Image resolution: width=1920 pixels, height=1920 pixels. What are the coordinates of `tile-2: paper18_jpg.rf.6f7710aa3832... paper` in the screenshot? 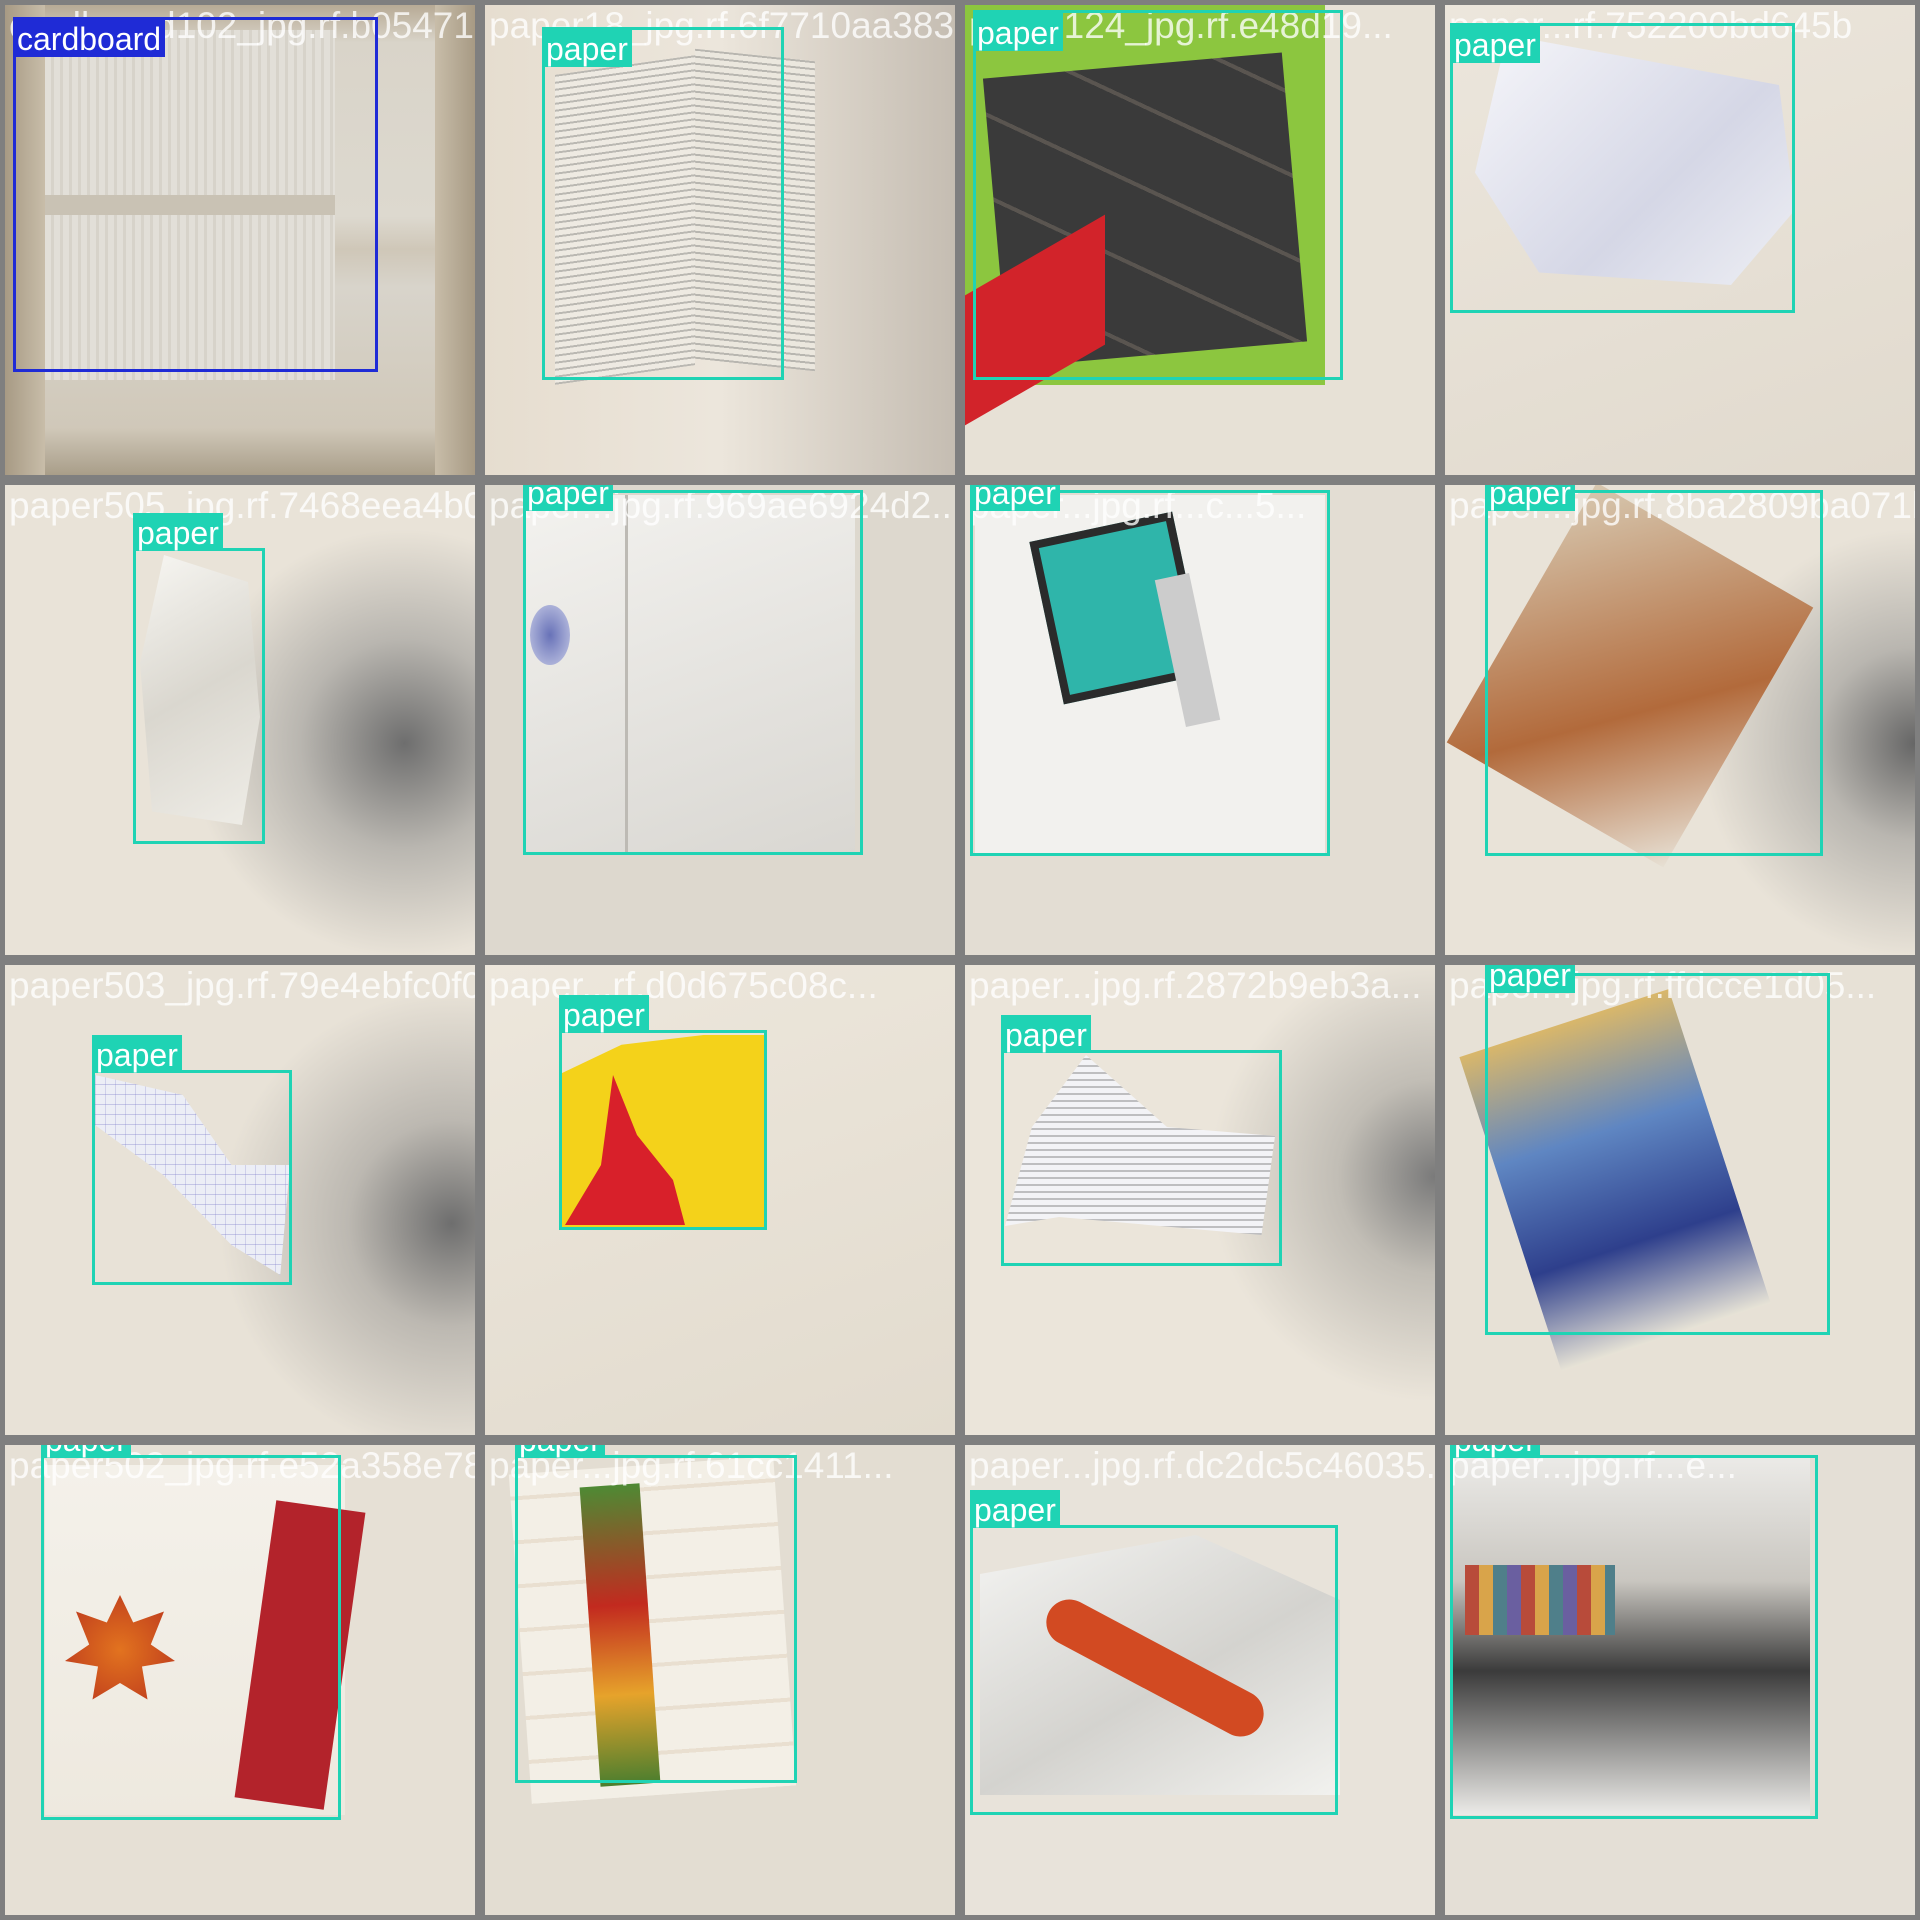 It's located at (720, 240).